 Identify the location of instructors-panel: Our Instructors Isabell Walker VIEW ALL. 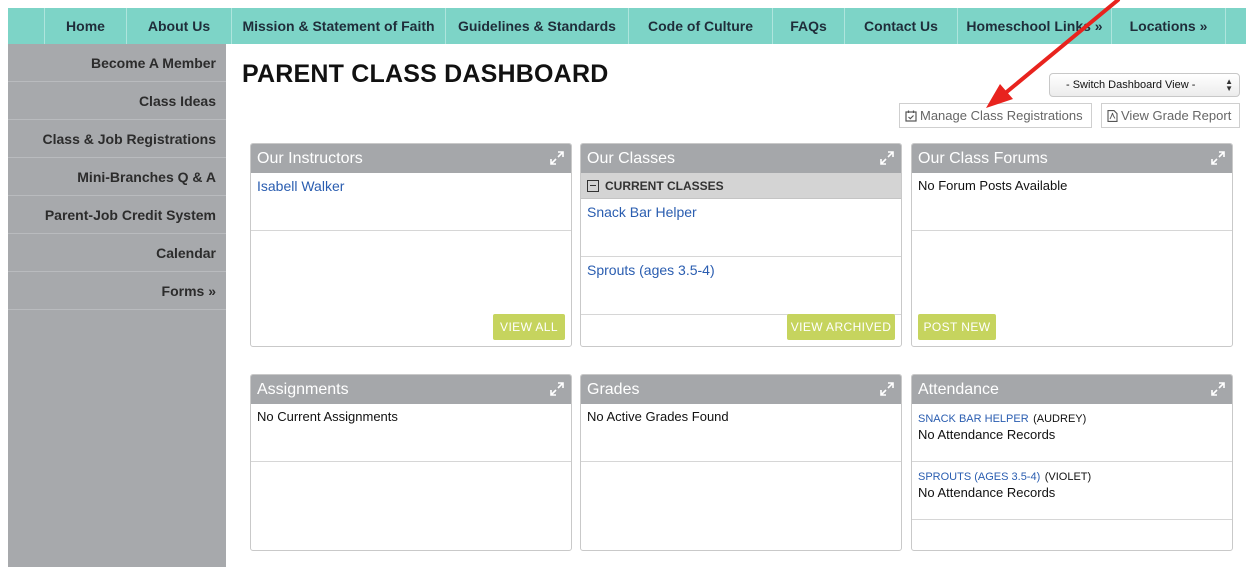
(411, 245).